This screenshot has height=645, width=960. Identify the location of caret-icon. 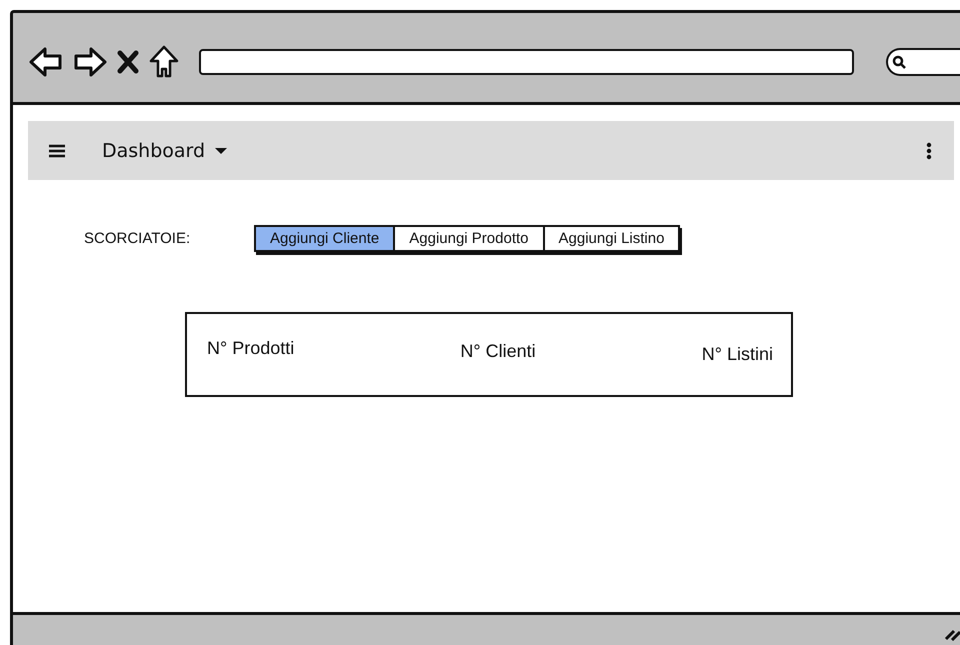
(221, 150).